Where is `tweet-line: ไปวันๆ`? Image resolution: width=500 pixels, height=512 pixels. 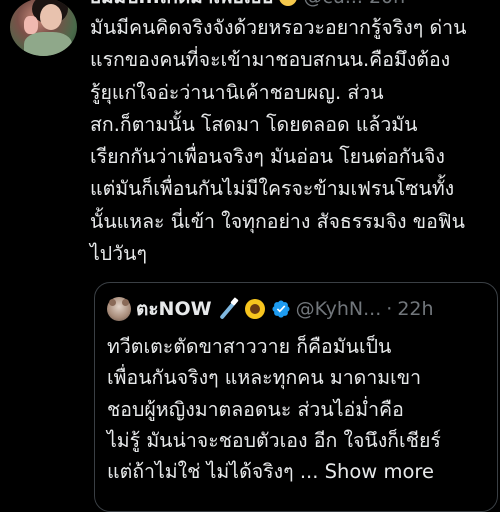 tweet-line: ไปวันๆ is located at coordinates (118, 254).